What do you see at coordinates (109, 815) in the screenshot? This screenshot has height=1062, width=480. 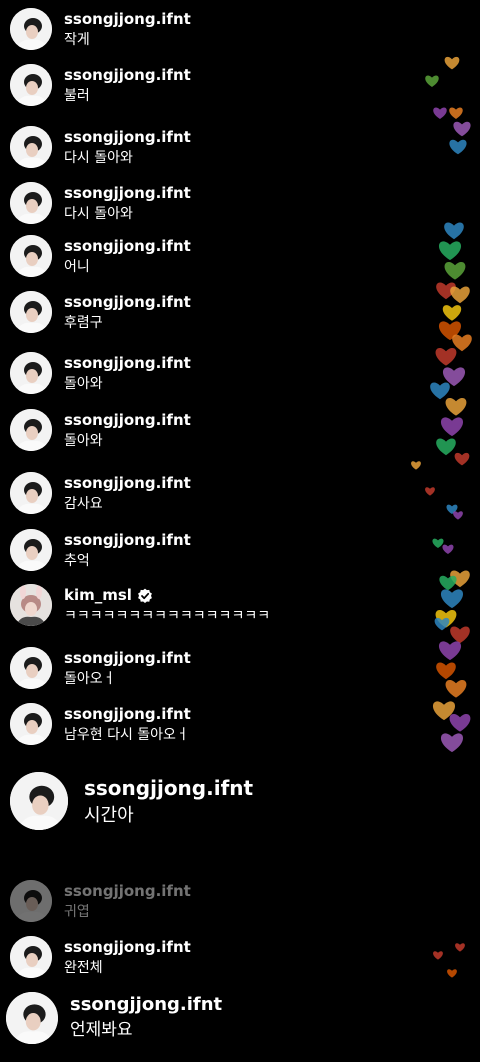 I see `comment-text: 시간아` at bounding box center [109, 815].